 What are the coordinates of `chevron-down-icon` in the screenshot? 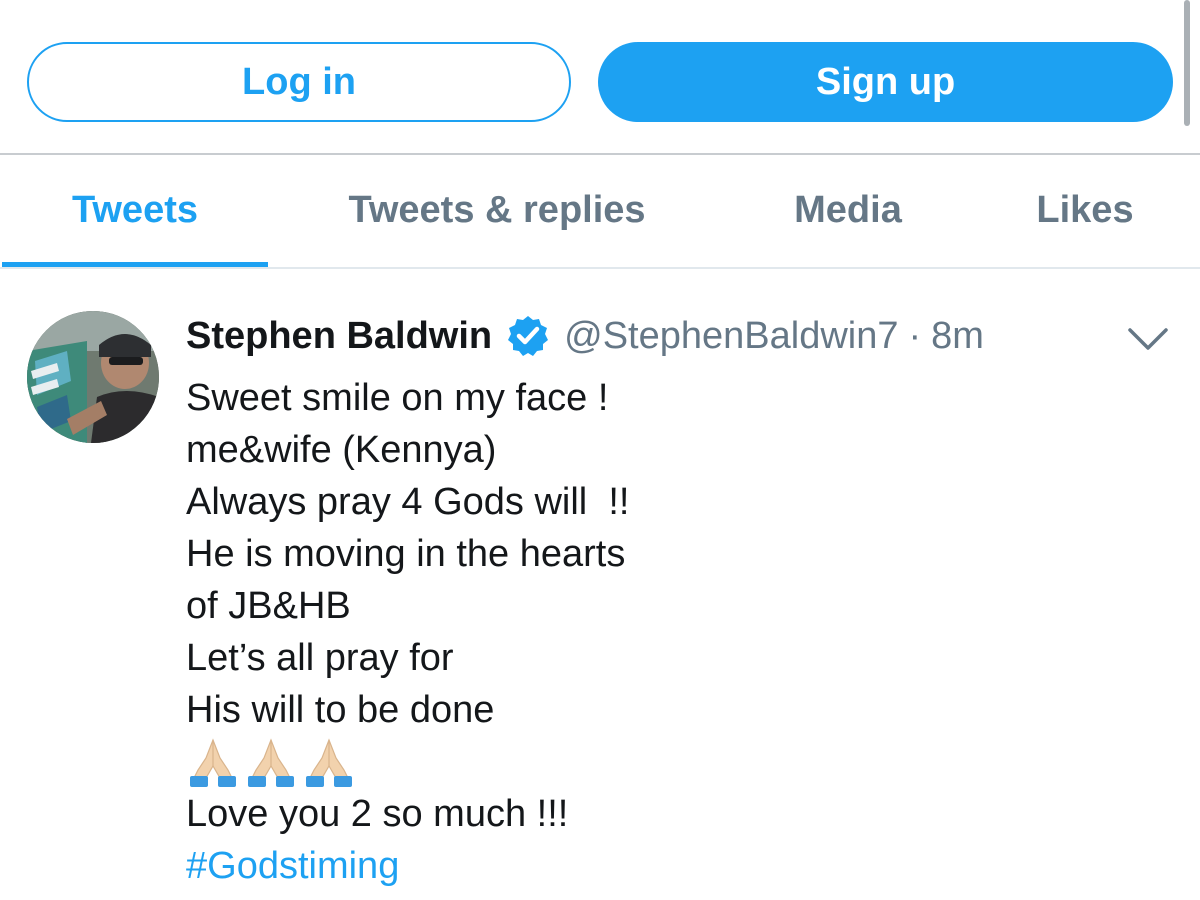 It's located at (1148, 339).